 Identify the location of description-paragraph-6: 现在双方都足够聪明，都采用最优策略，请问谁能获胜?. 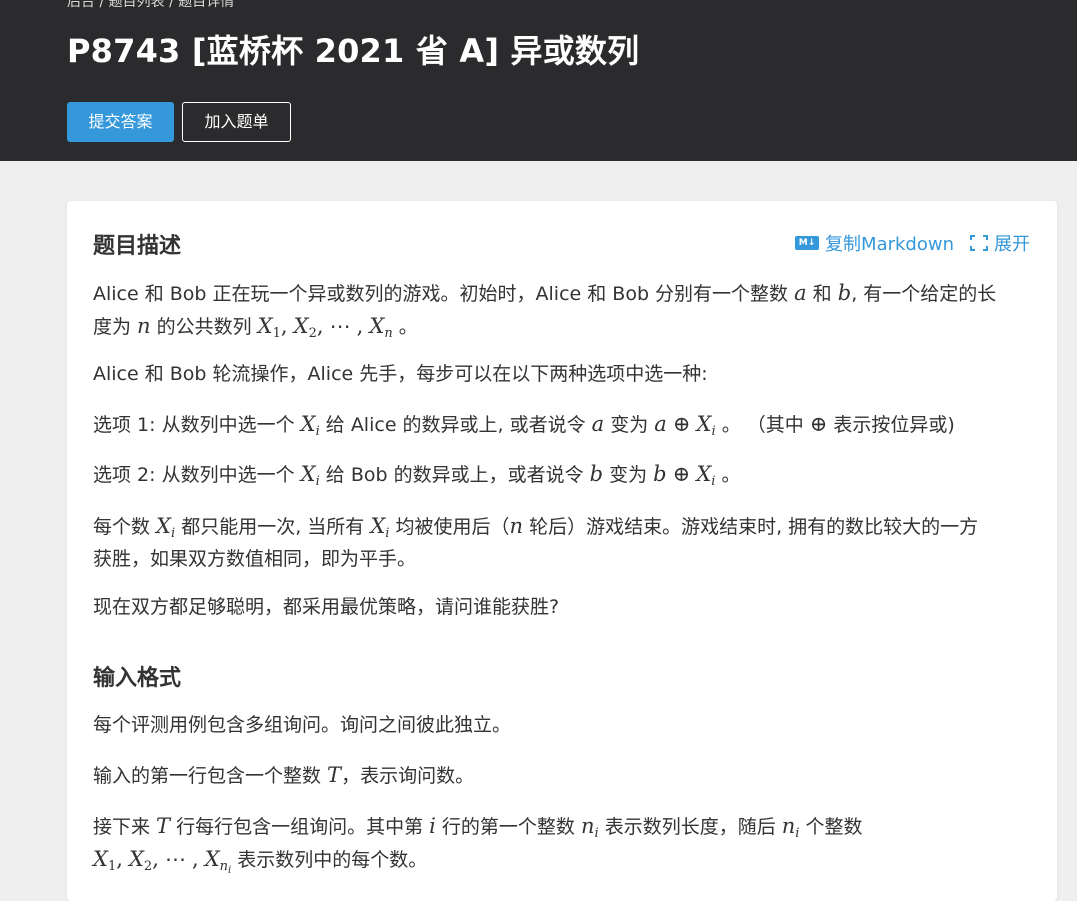
(326, 607).